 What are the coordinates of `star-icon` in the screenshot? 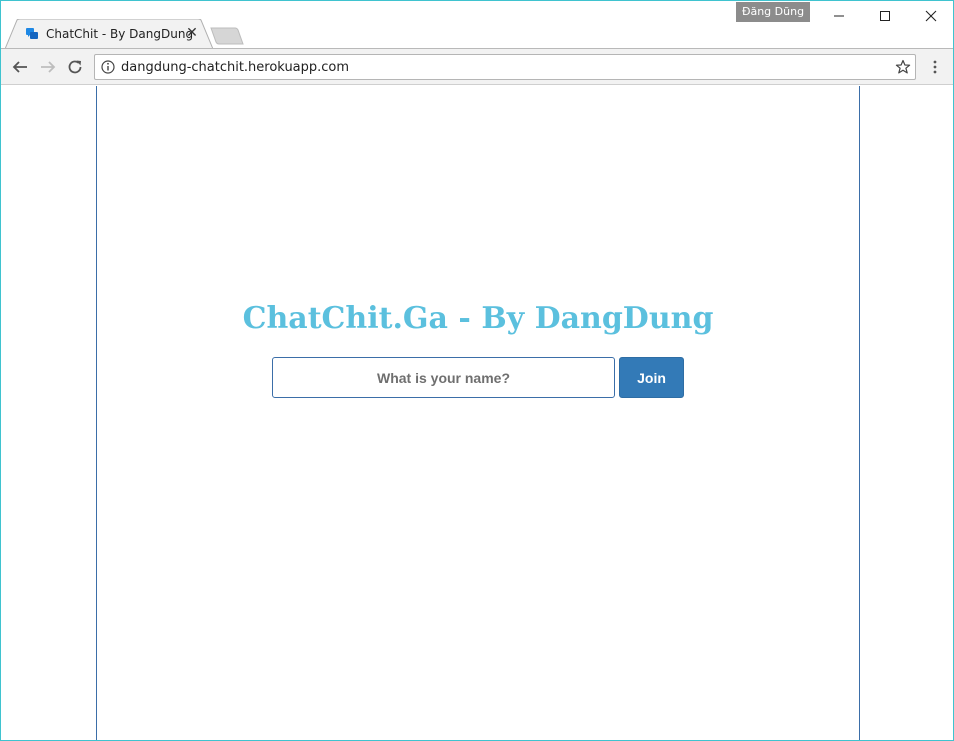 It's located at (903, 67).